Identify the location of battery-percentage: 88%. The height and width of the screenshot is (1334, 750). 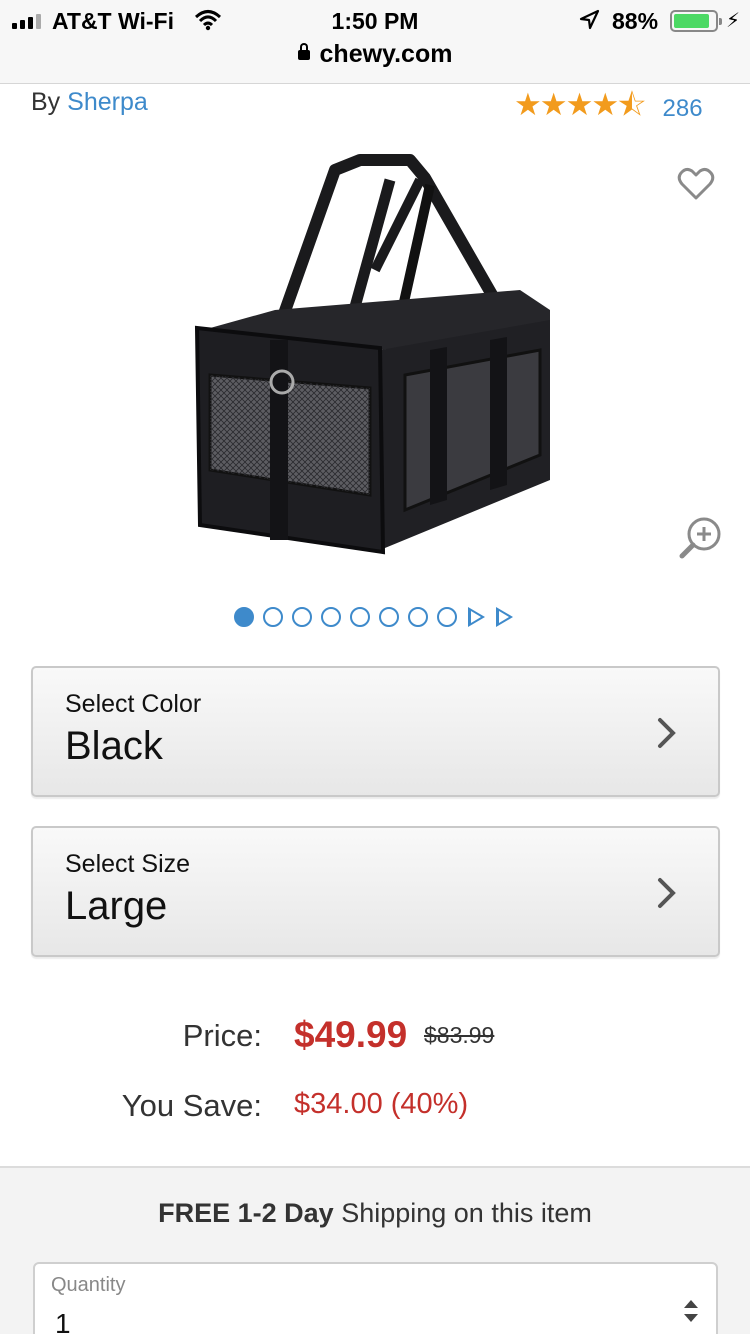
(635, 21).